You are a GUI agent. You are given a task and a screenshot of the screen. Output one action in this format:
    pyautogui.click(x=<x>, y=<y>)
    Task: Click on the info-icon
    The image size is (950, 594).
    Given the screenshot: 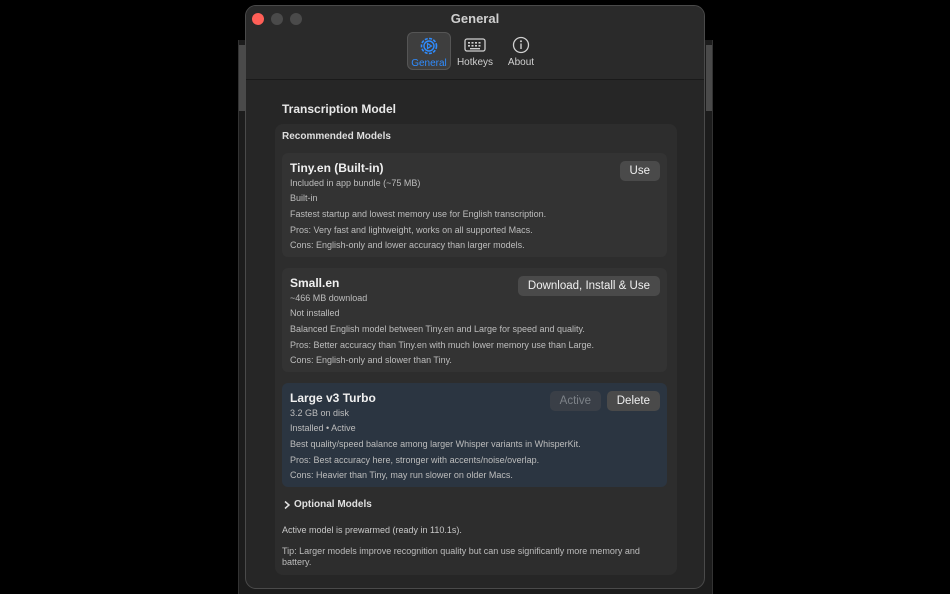 What is the action you would take?
    pyautogui.click(x=521, y=45)
    